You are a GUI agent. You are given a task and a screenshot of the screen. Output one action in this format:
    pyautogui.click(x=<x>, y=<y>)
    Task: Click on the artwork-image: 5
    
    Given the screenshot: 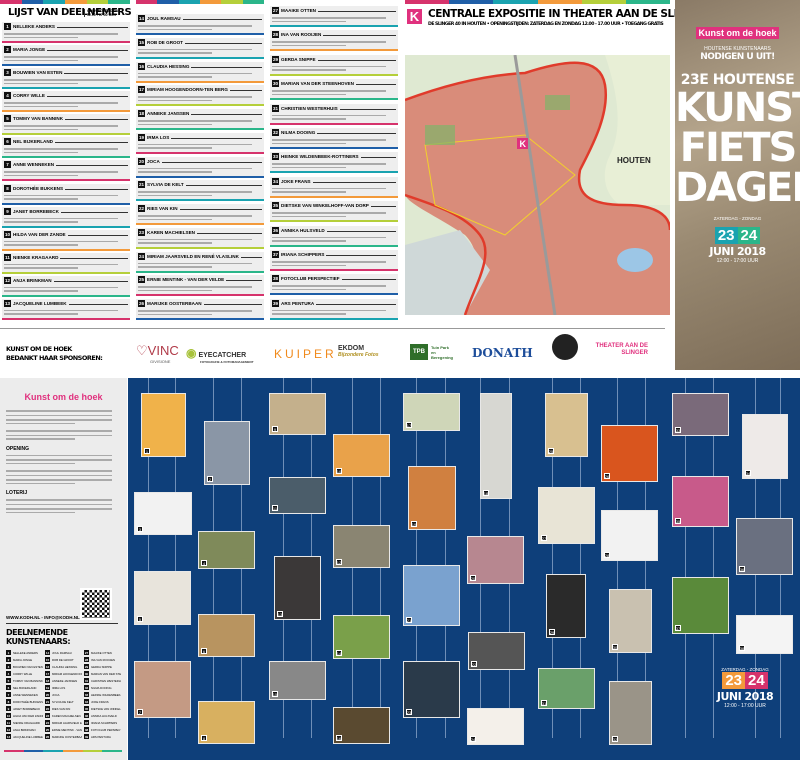 What is the action you would take?
    pyautogui.click(x=162, y=598)
    